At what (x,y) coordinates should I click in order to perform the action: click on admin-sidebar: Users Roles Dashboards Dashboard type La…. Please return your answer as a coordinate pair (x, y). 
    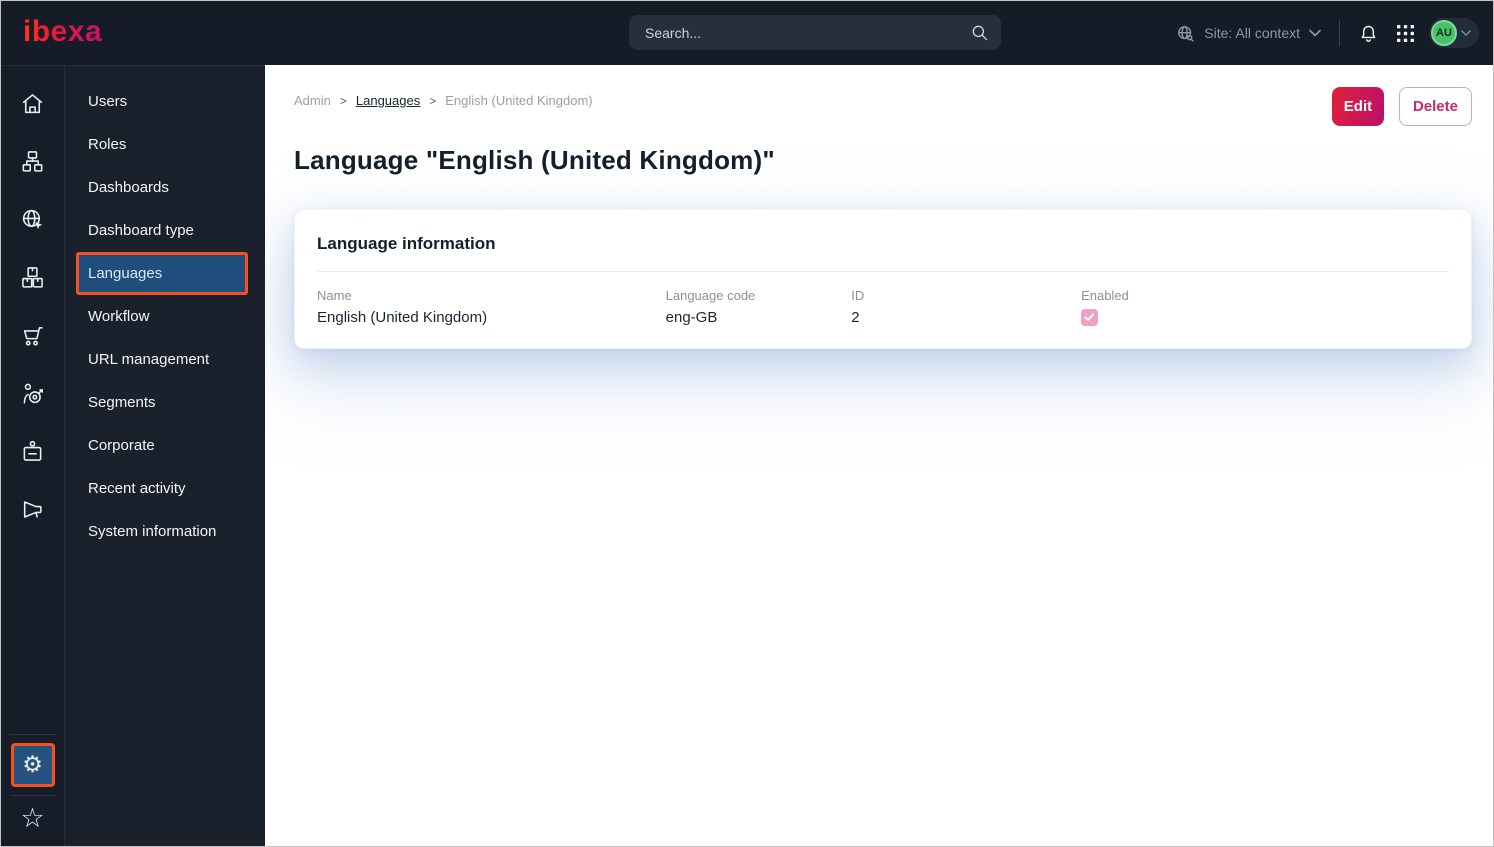
    Looking at the image, I should click on (165, 455).